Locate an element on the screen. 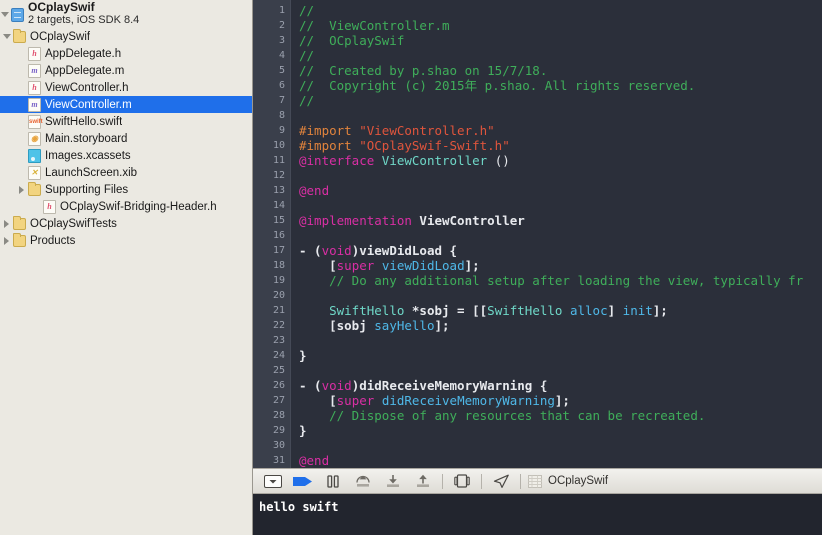 This screenshot has height=535, width=822. line-number: 12 is located at coordinates (271, 175).